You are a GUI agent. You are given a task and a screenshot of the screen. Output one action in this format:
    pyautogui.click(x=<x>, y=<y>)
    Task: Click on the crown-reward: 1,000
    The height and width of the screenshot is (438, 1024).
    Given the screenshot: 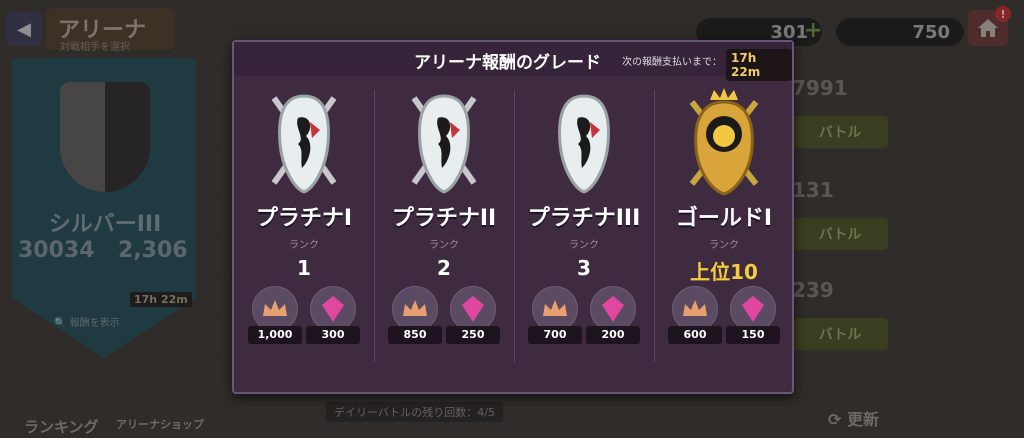 What is the action you would take?
    pyautogui.click(x=275, y=315)
    